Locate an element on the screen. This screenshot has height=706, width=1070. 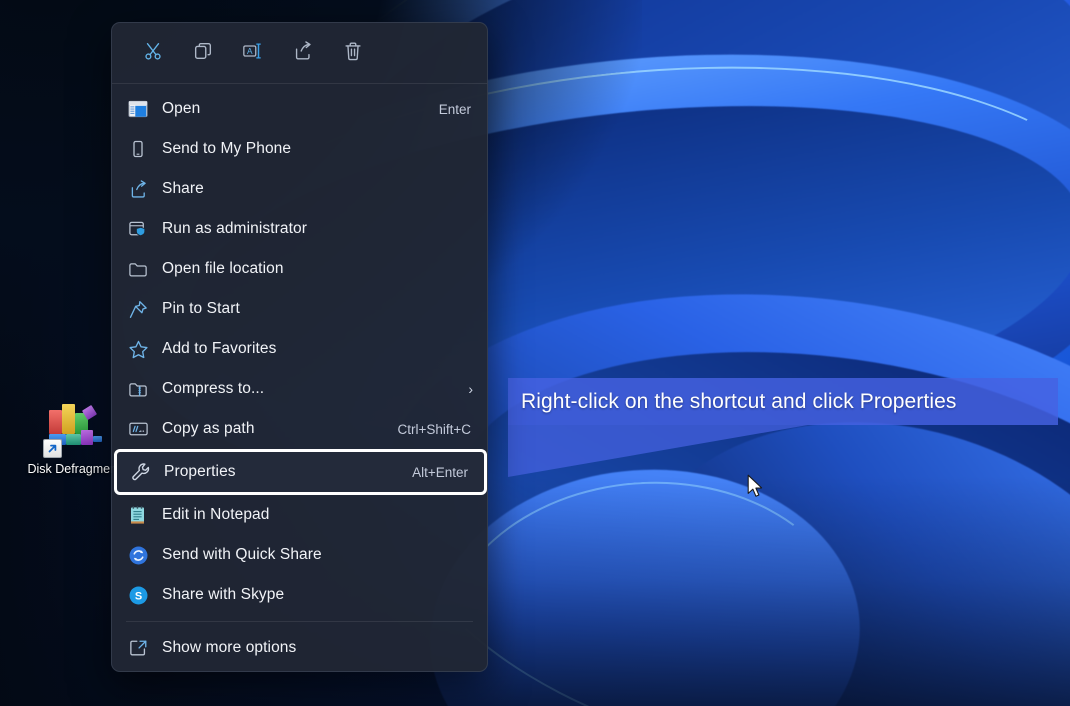
menu-item-properties: Properties Alt+Enter is located at coordinates (300, 472).